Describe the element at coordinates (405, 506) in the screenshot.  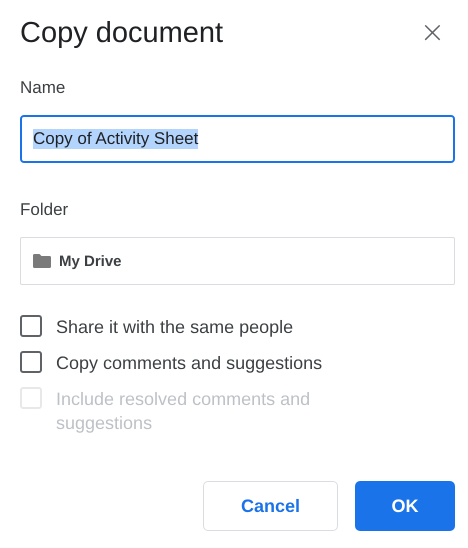
I see `ok-button: OK` at that location.